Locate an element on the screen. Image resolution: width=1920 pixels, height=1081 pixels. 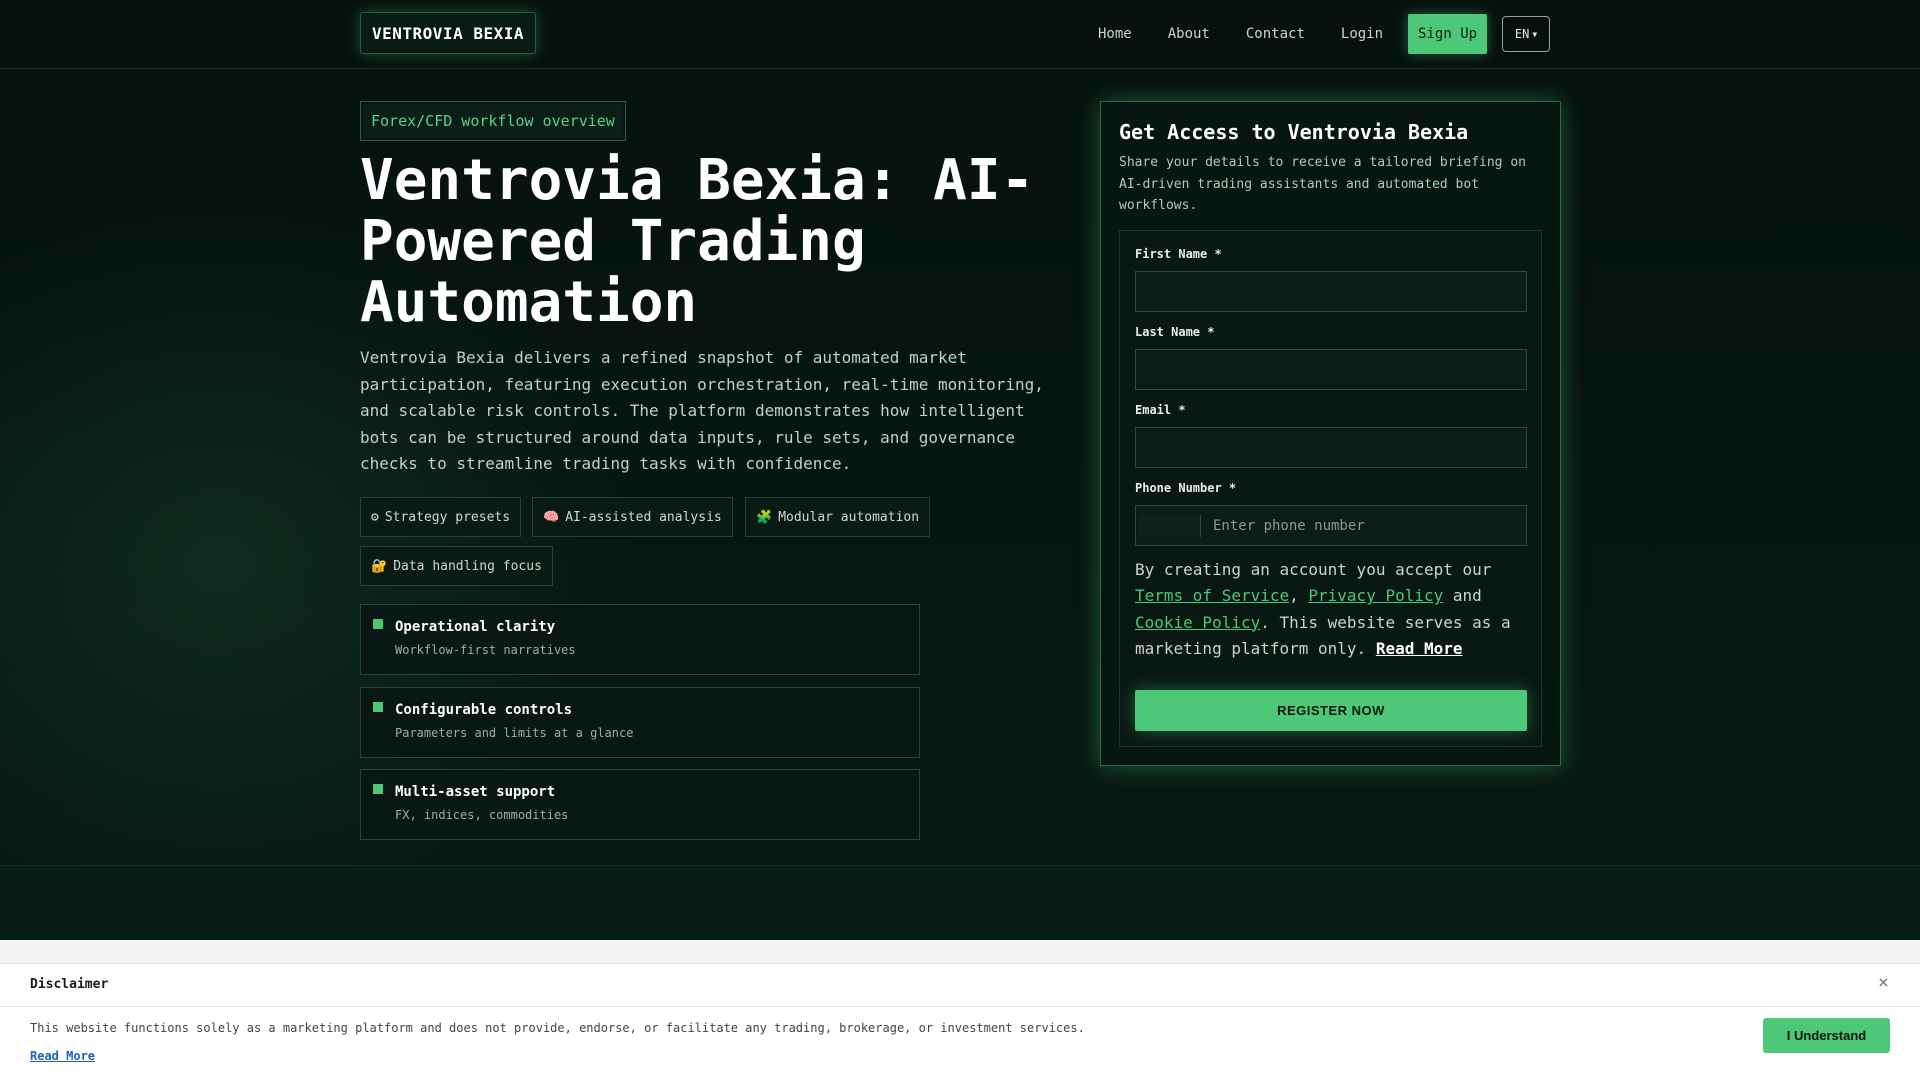
lock-icon: 🔐 is located at coordinates (379, 566).